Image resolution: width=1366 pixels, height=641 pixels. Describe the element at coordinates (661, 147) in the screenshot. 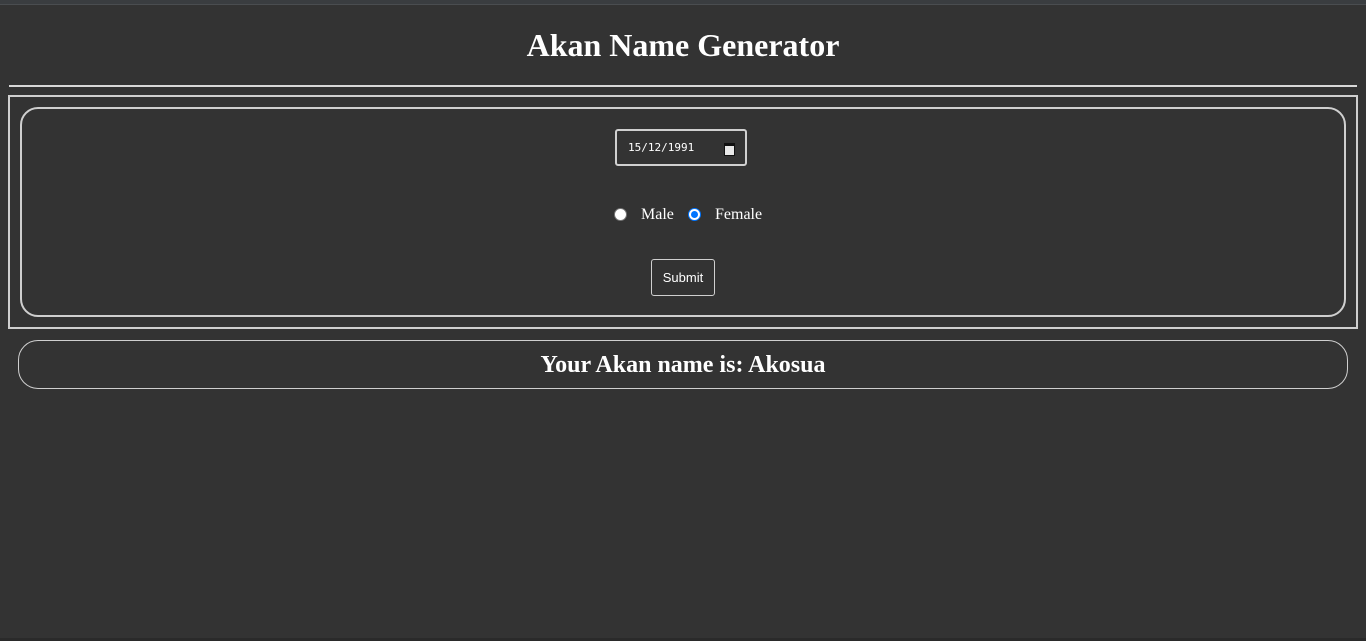

I see `birth-date-value: 15/12/1991` at that location.